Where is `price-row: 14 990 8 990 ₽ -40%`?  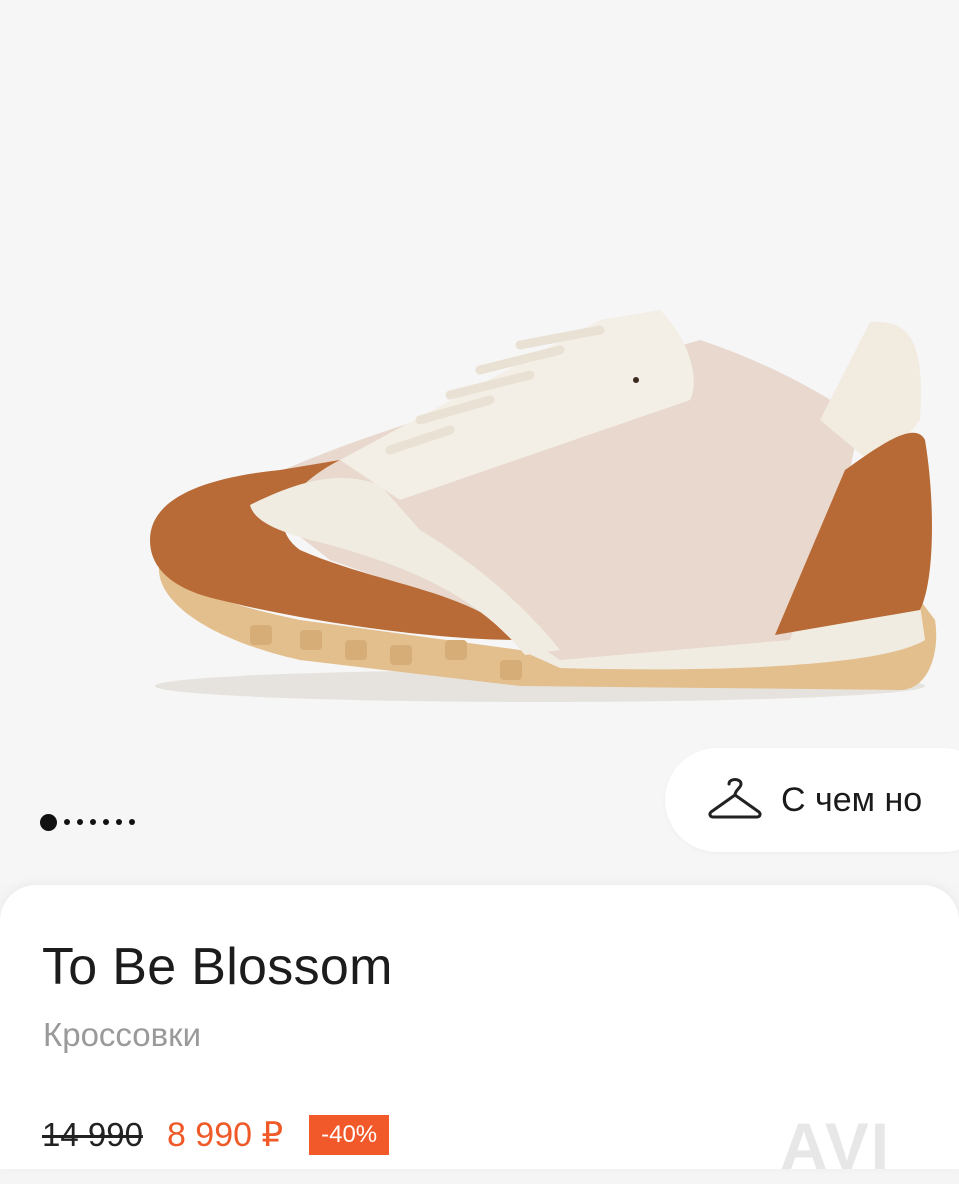 price-row: 14 990 8 990 ₽ -40% is located at coordinates (216, 1135).